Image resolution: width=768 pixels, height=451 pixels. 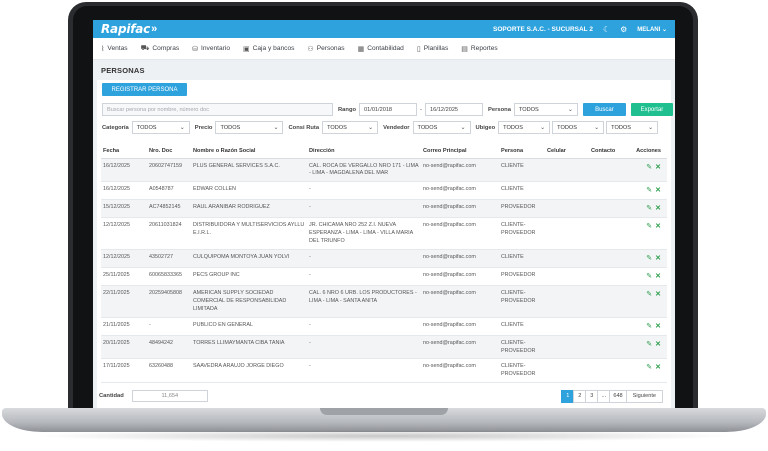 What do you see at coordinates (432, 49) in the screenshot?
I see `menu-item-planillas: ▯ Planillas` at bounding box center [432, 49].